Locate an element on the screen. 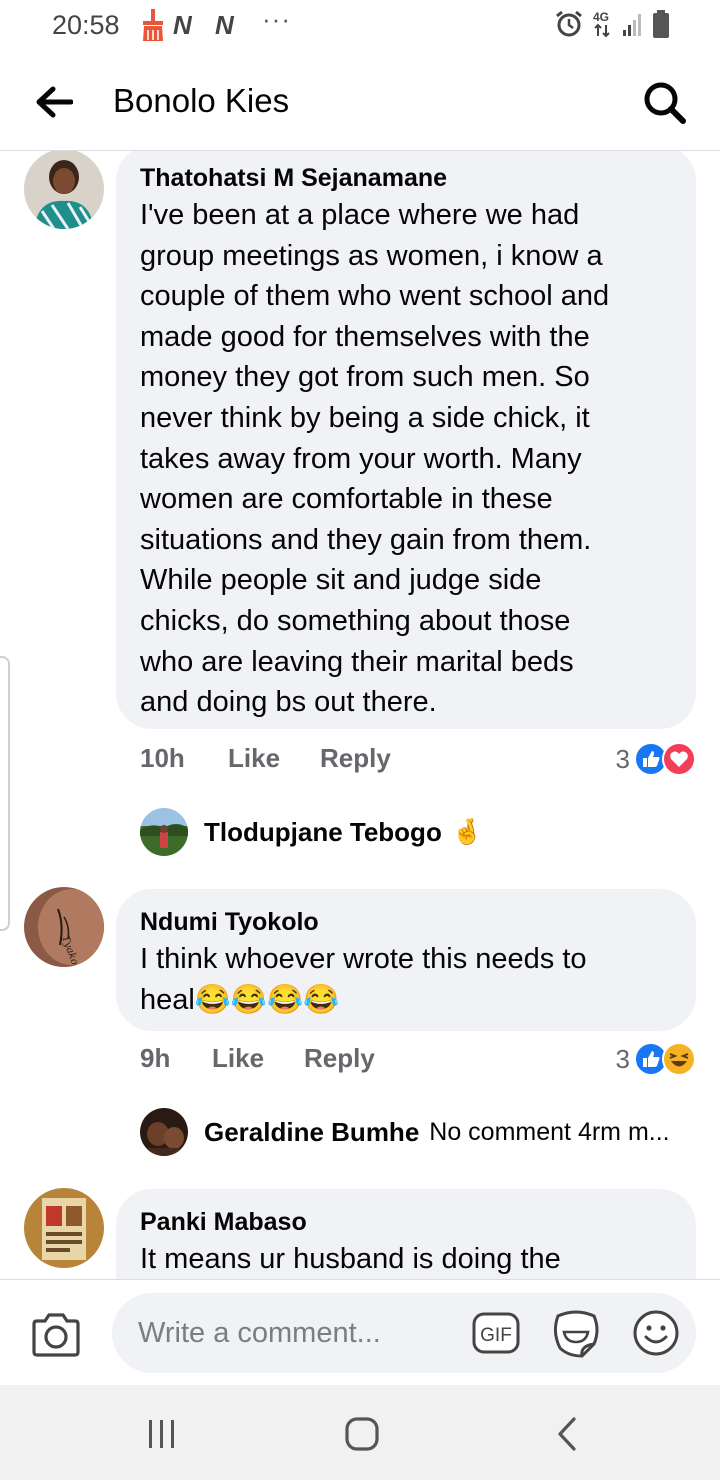 The image size is (720, 1480). gif-label: GIF is located at coordinates (496, 1335).